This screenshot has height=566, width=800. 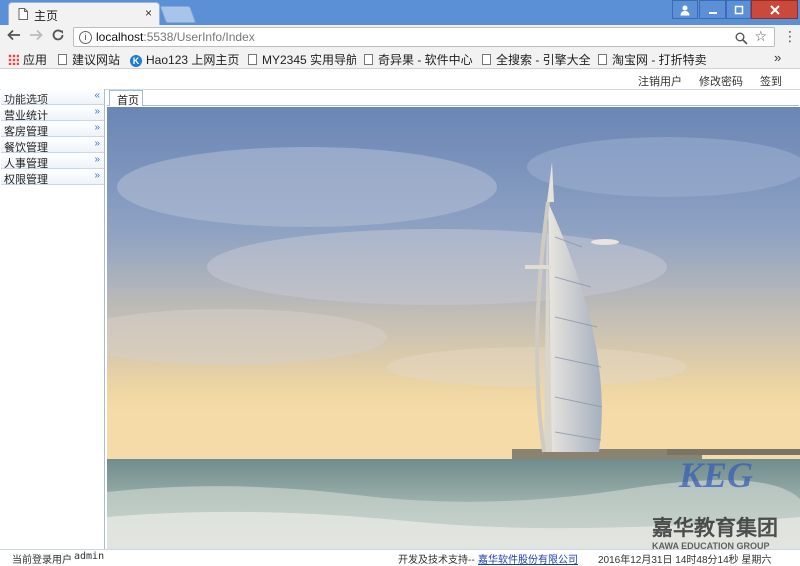 What do you see at coordinates (774, 9) in the screenshot?
I see `close-window-button` at bounding box center [774, 9].